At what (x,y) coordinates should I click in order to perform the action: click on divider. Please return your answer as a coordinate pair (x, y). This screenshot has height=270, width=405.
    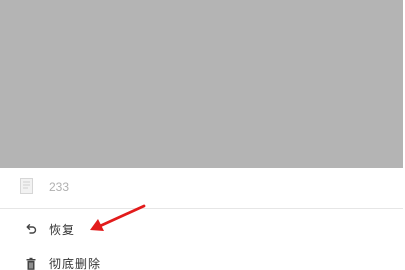
    Looking at the image, I should click on (201, 208).